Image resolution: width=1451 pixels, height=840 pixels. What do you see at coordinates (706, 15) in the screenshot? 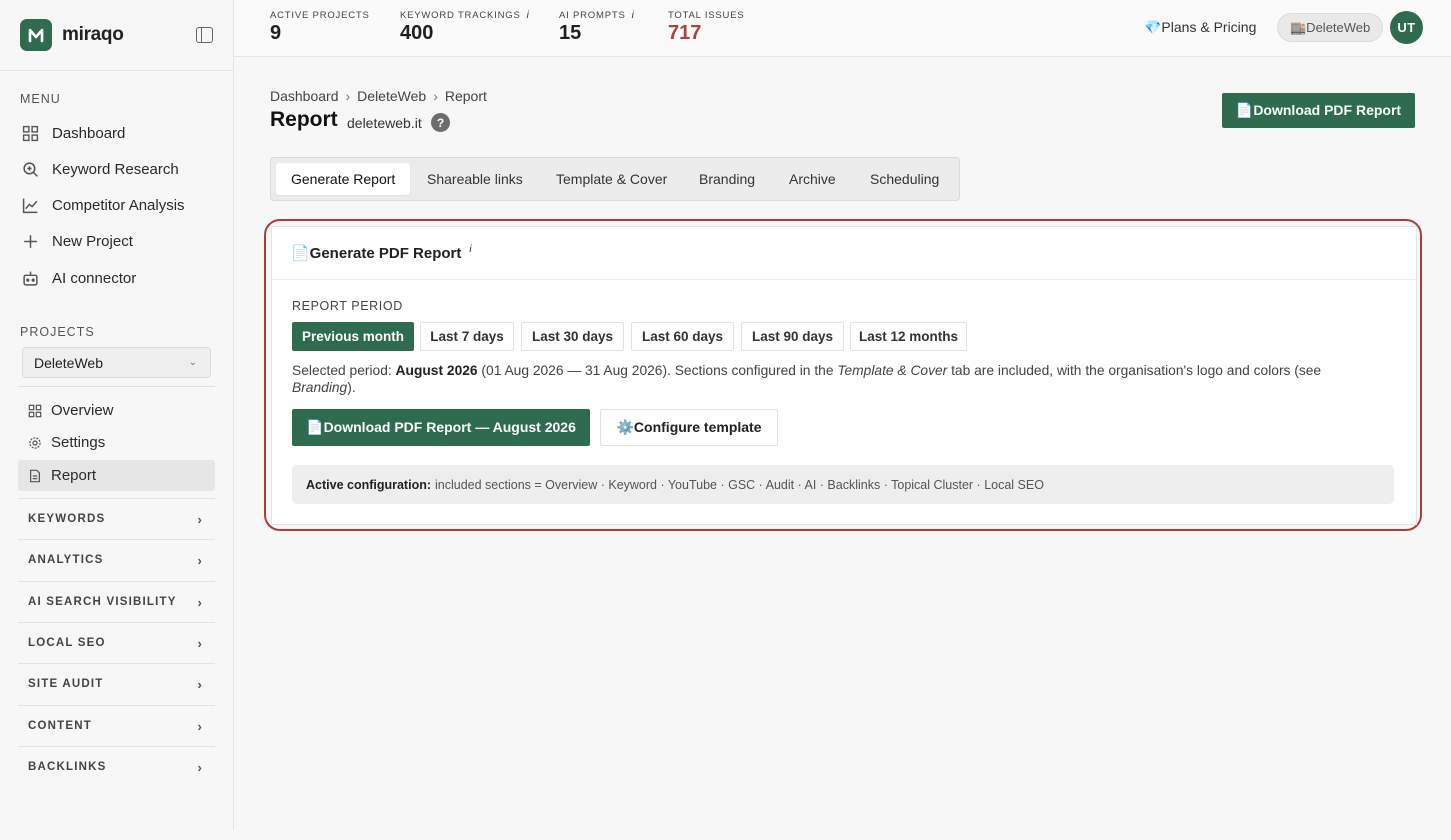
I see `stat-label: TOTAL ISSUES` at bounding box center [706, 15].